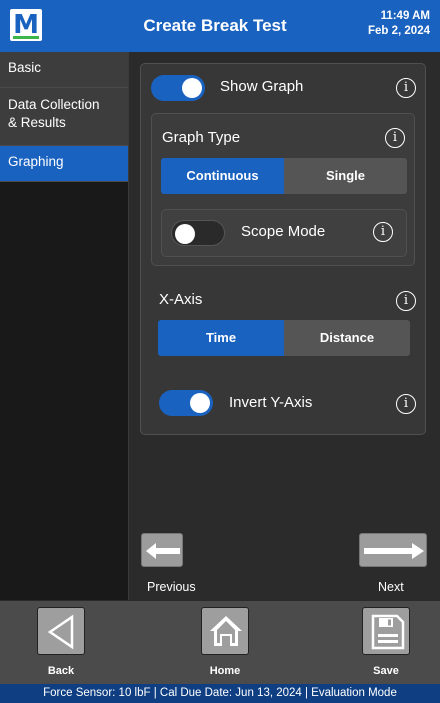  I want to click on header-bar: M Create Break Test 11:49 AM Feb 2, 2024, so click(220, 26).